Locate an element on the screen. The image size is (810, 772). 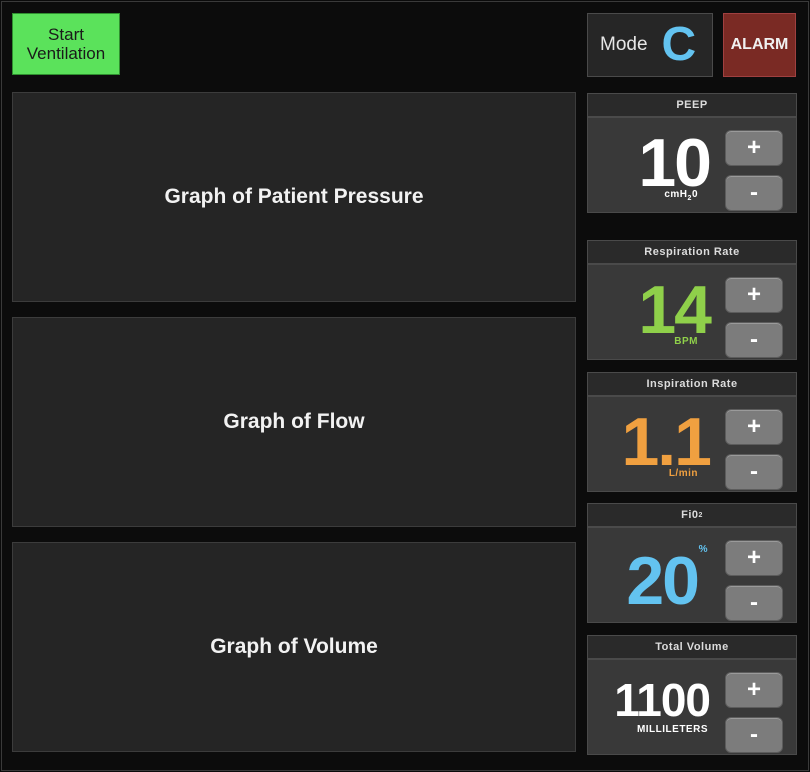
graph-label: Graph of Flow is located at coordinates (294, 421).